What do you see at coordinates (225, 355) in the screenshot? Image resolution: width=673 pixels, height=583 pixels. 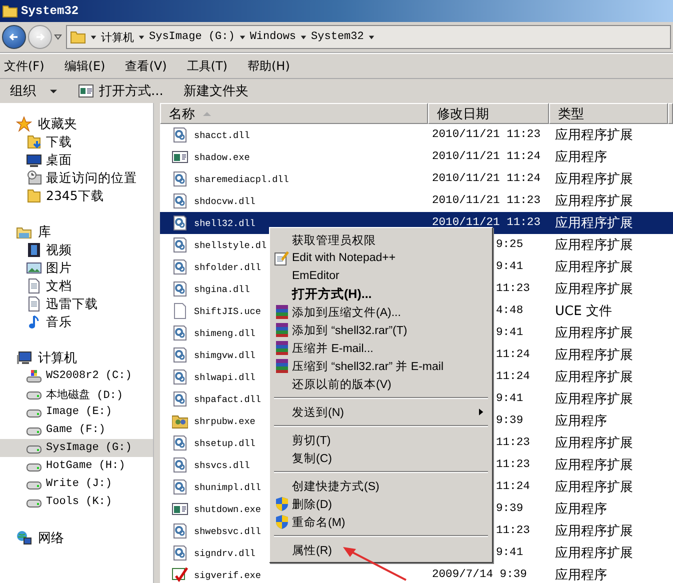 I see `file-name: shimgvw.dll` at bounding box center [225, 355].